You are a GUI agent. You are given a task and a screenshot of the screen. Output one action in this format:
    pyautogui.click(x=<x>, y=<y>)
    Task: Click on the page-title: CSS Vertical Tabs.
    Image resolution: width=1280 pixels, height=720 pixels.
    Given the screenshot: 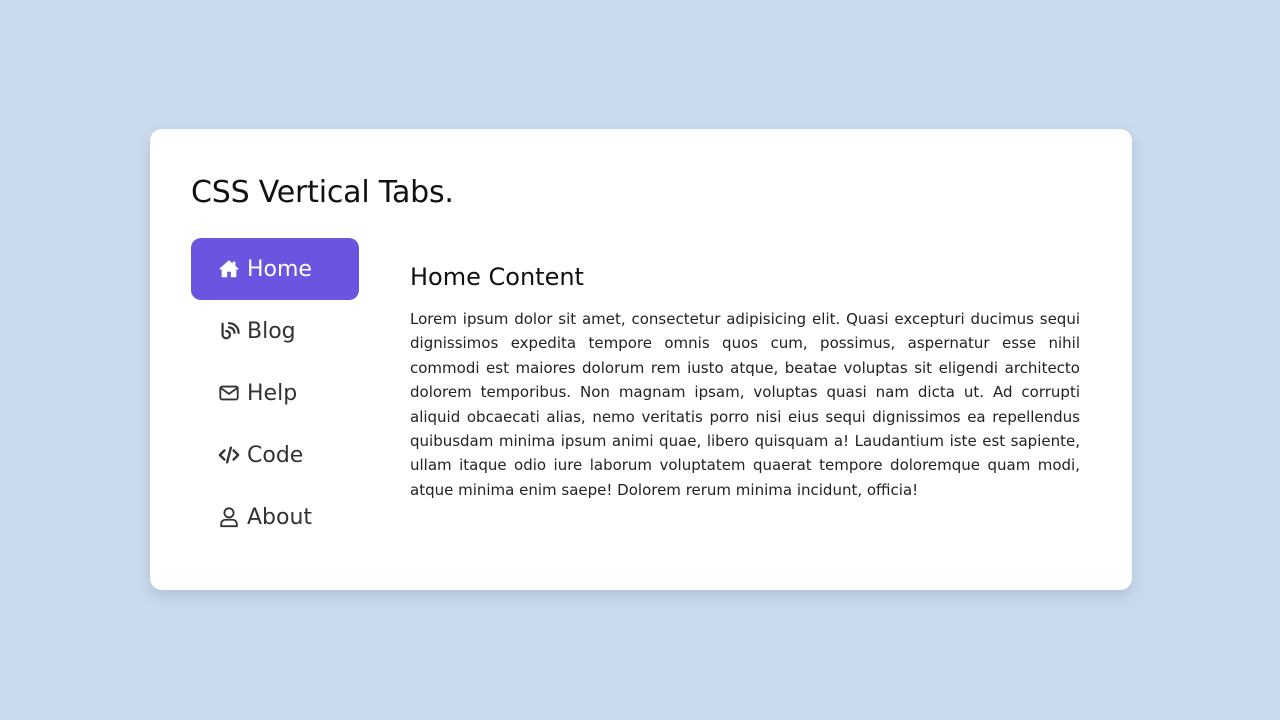 What is the action you would take?
    pyautogui.click(x=322, y=192)
    